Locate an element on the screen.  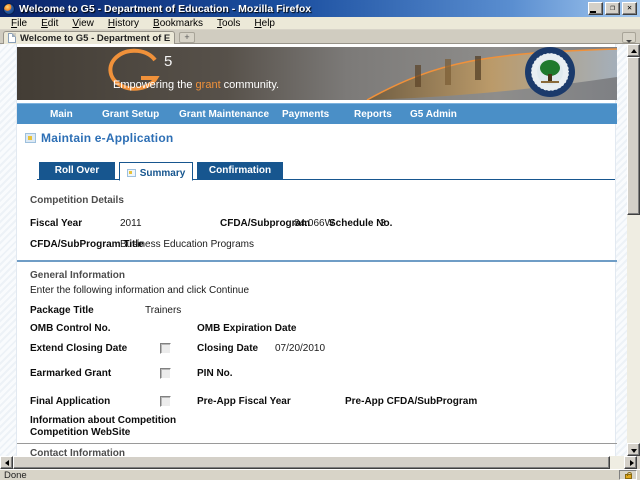
closing-date-label: Closing Date is located at coordinates (228, 348).